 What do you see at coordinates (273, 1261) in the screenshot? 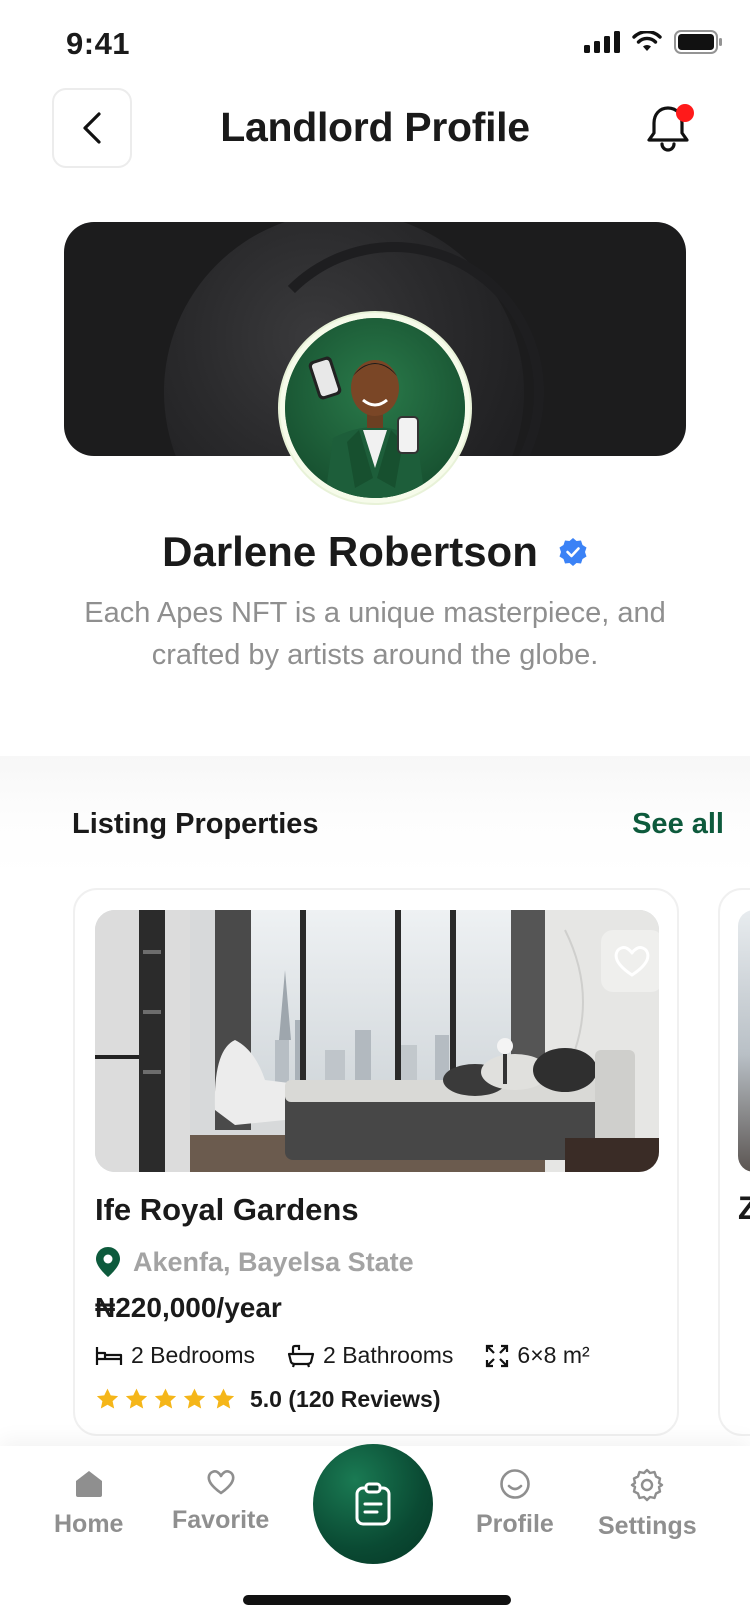
I see `property-location: Akenfa, Bayelsa State` at bounding box center [273, 1261].